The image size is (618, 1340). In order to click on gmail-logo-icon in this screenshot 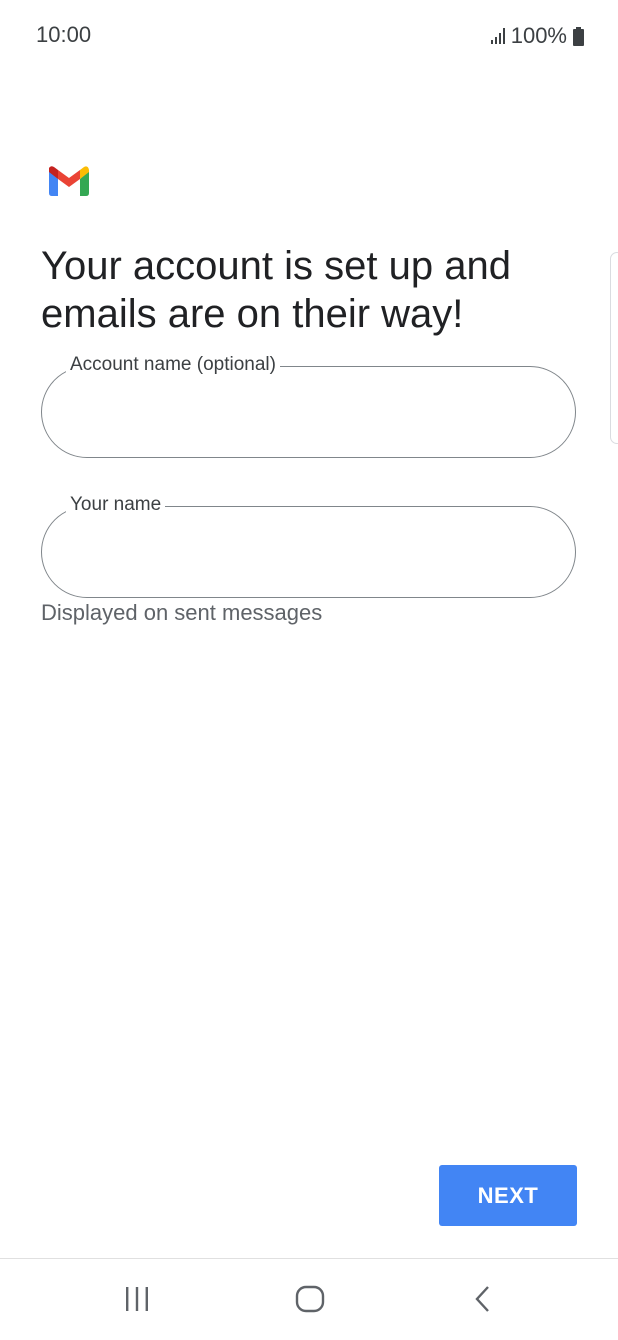, I will do `click(69, 181)`.